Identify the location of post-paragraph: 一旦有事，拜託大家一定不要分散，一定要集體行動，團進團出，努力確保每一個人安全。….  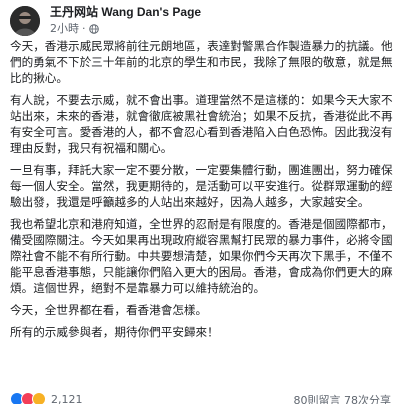
(201, 186).